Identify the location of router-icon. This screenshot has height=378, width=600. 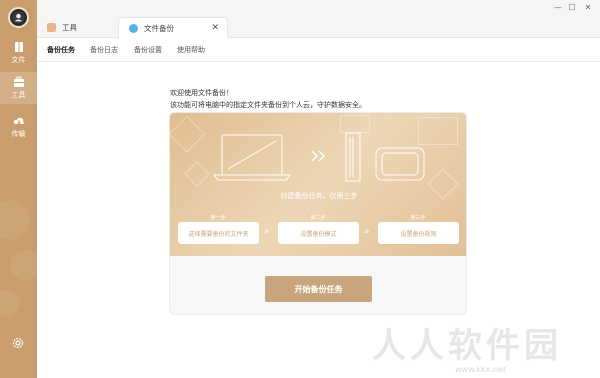
(400, 164).